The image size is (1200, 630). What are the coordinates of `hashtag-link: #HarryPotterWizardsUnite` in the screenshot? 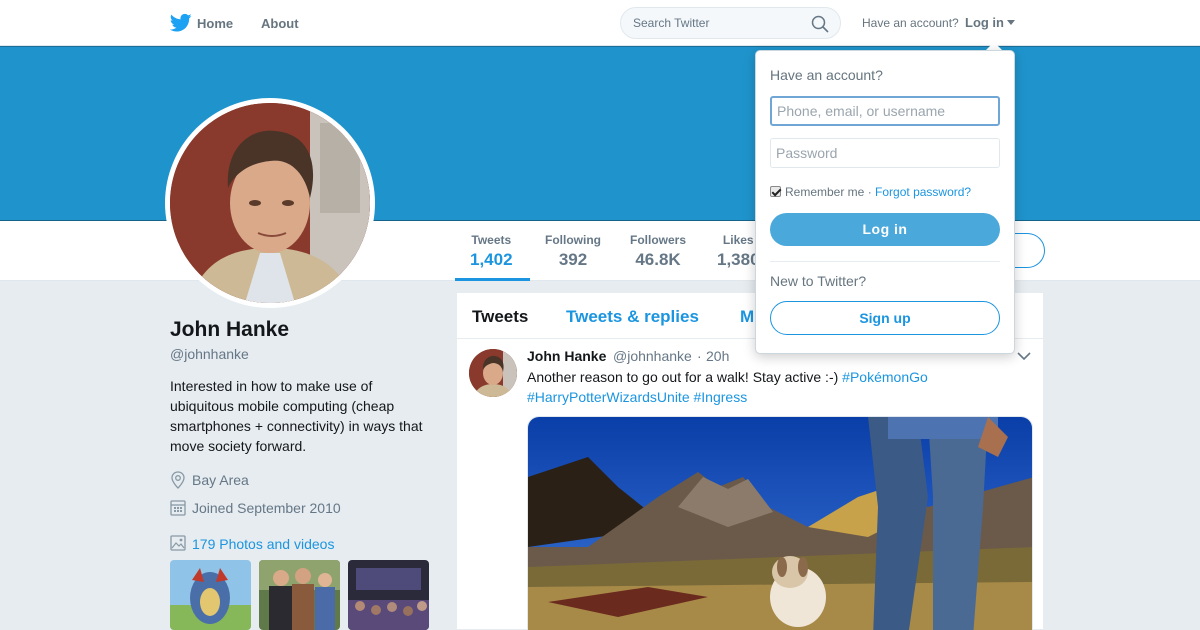 It's located at (608, 397).